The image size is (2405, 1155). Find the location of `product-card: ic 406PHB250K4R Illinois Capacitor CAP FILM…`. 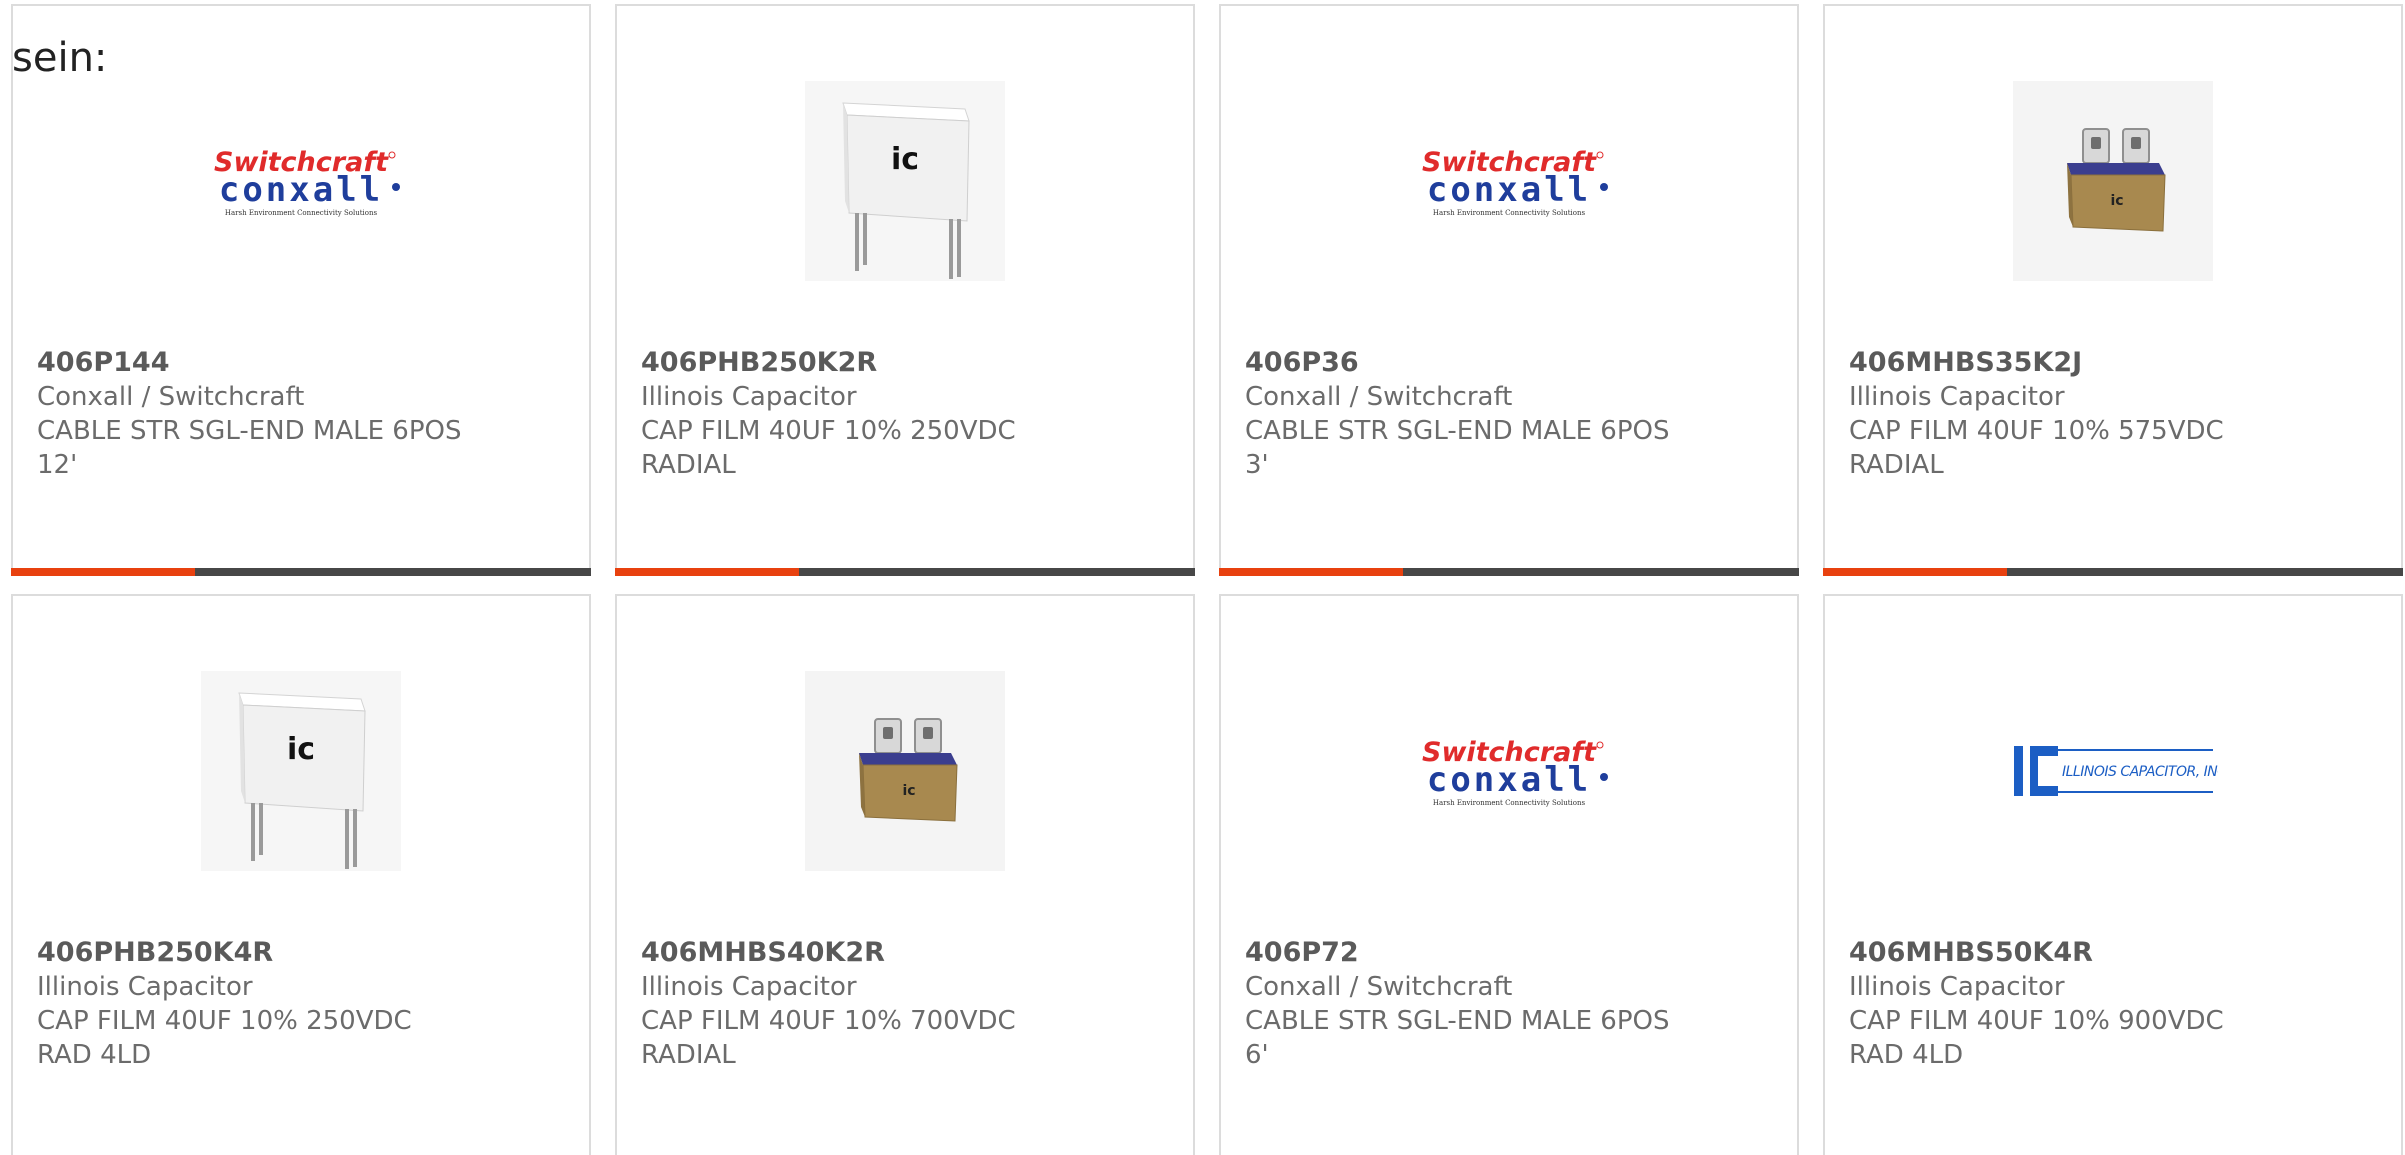

product-card: ic 406PHB250K4R Illinois Capacitor CAP FILM… is located at coordinates (301, 874).